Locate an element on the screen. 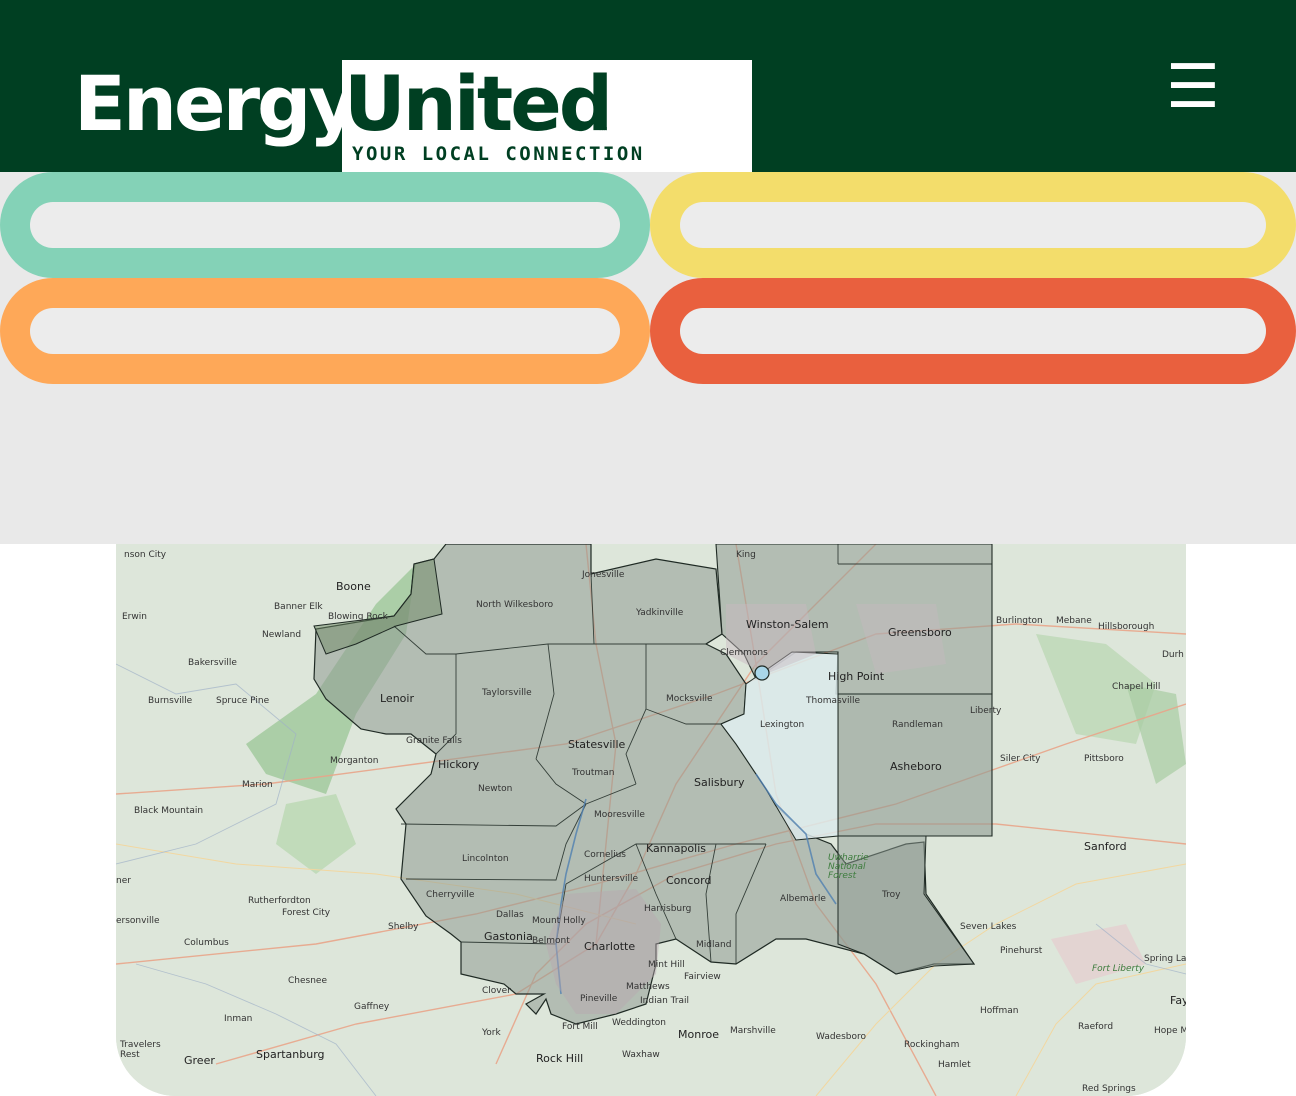  map-label: Clover is located at coordinates (496, 991).